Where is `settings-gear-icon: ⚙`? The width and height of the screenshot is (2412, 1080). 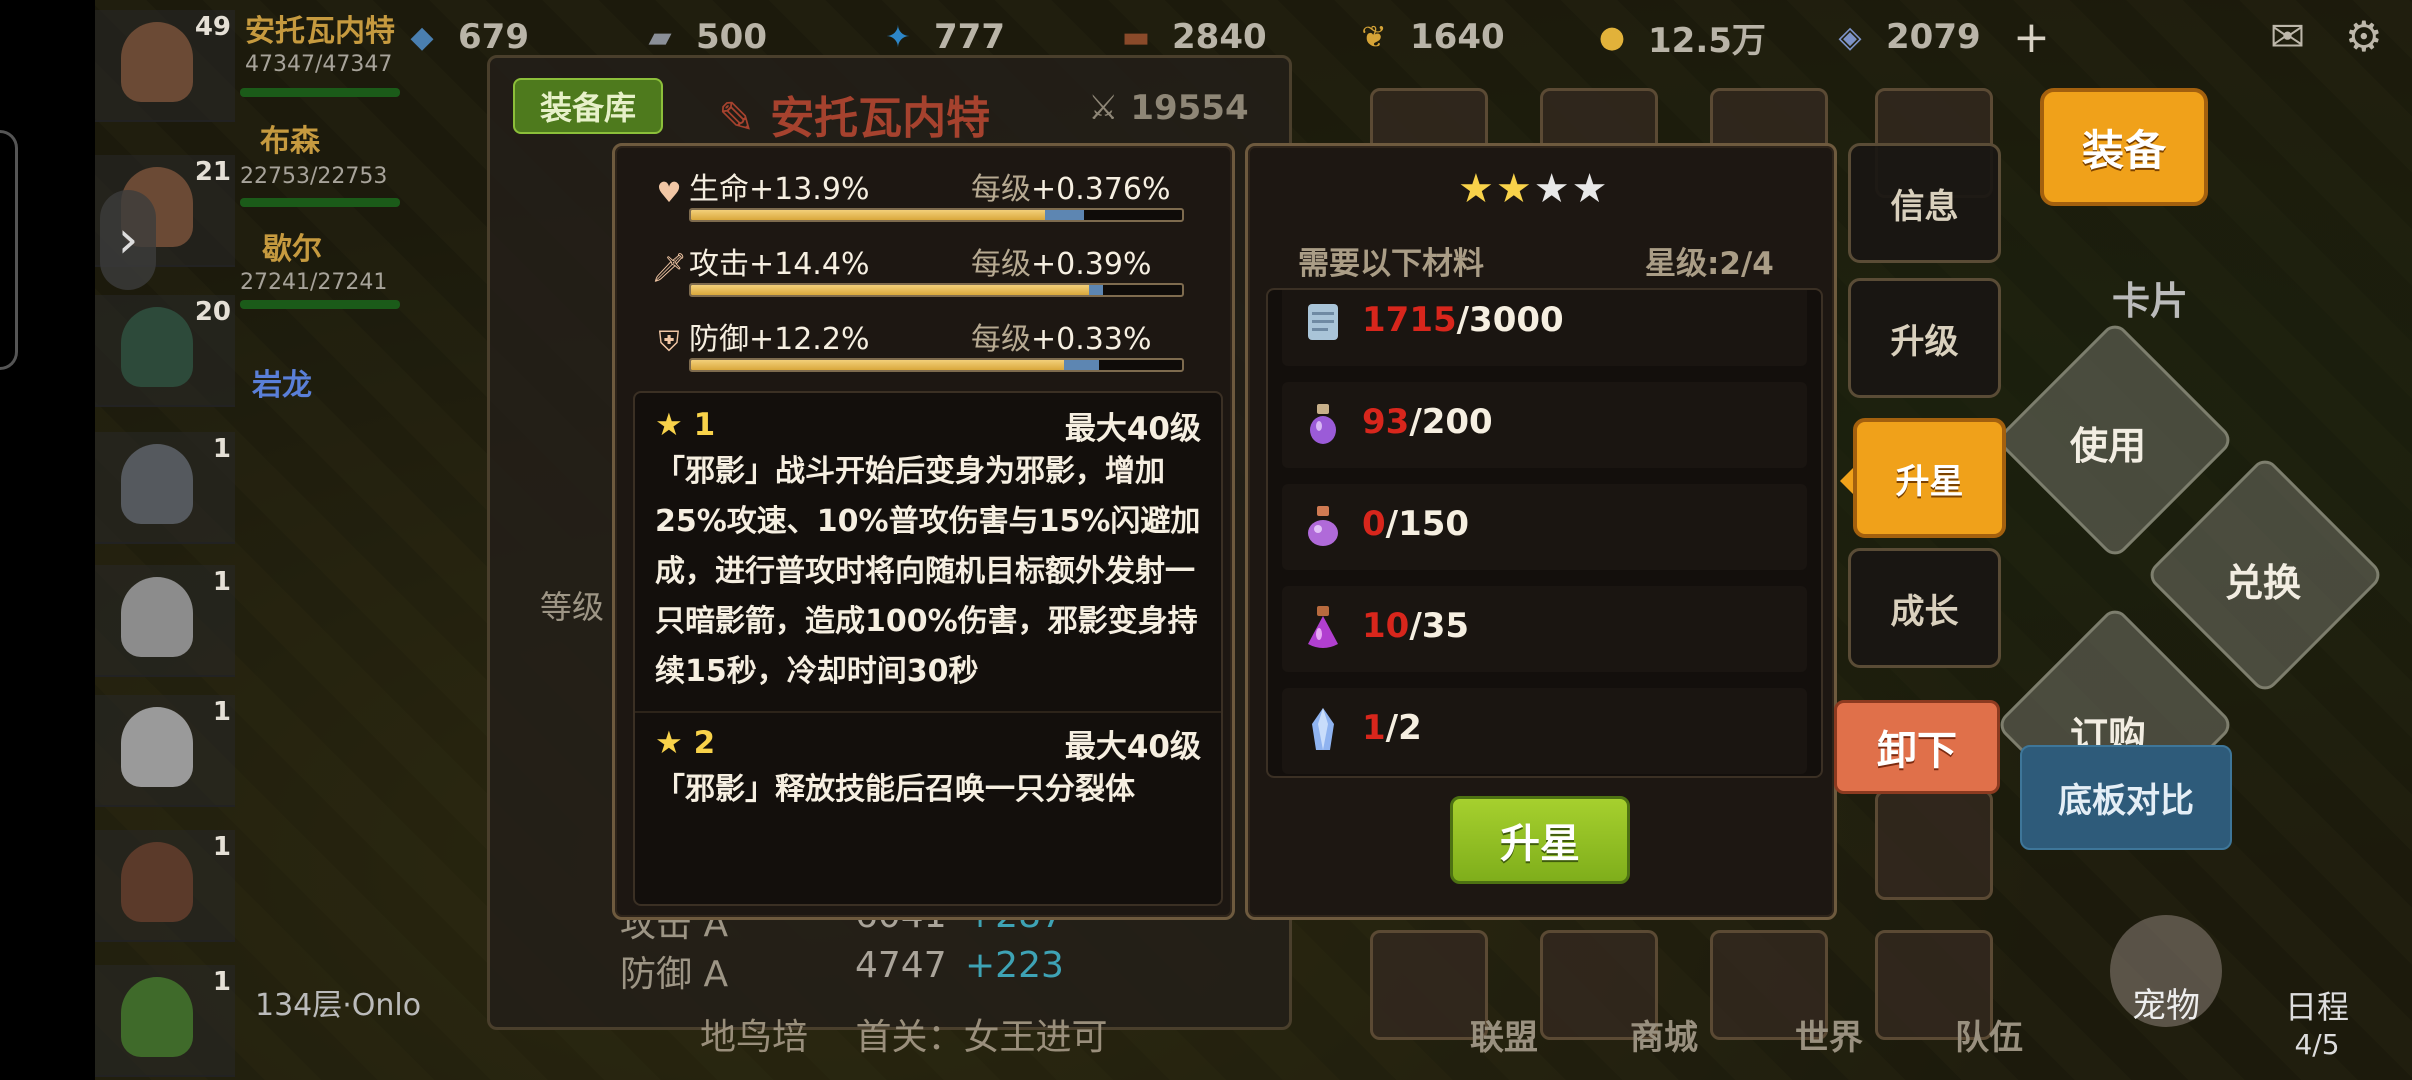 settings-gear-icon: ⚙ is located at coordinates (2364, 36).